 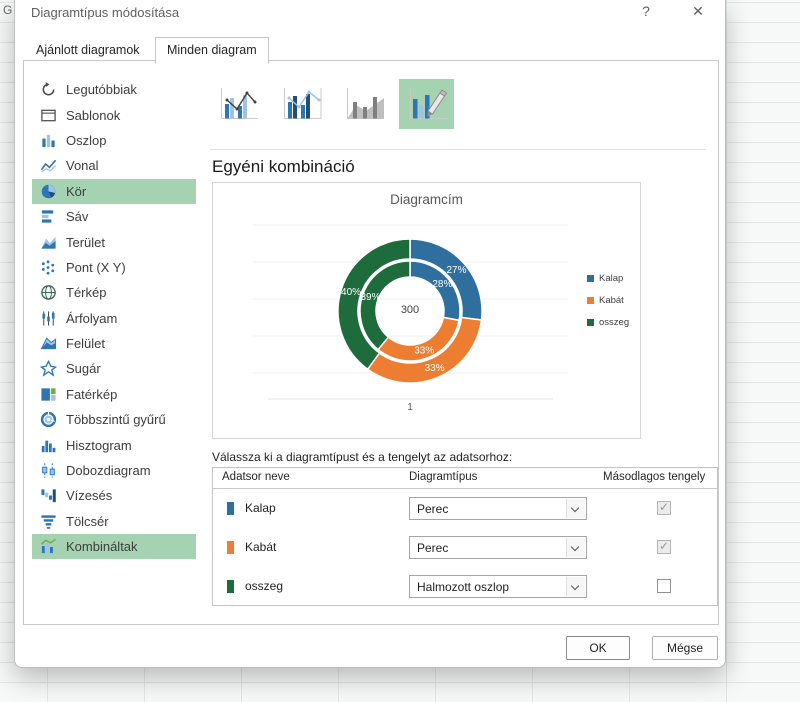 I want to click on sidebar-item-label: Árfolyam, so click(x=92, y=318).